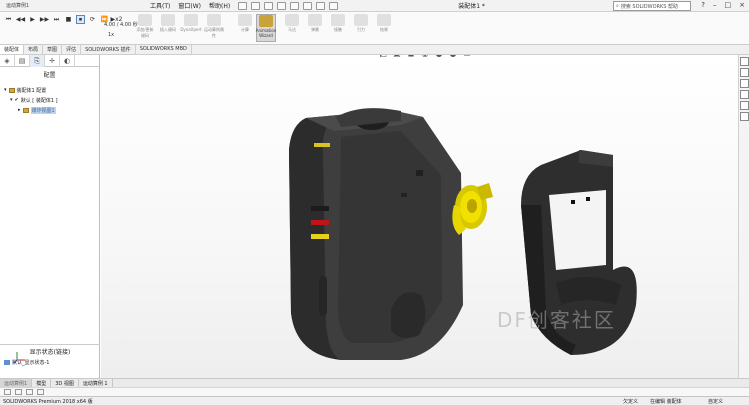 Image resolution: width=749 pixels, height=405 pixels. I want to click on rebuild-icon, so click(321, 5).